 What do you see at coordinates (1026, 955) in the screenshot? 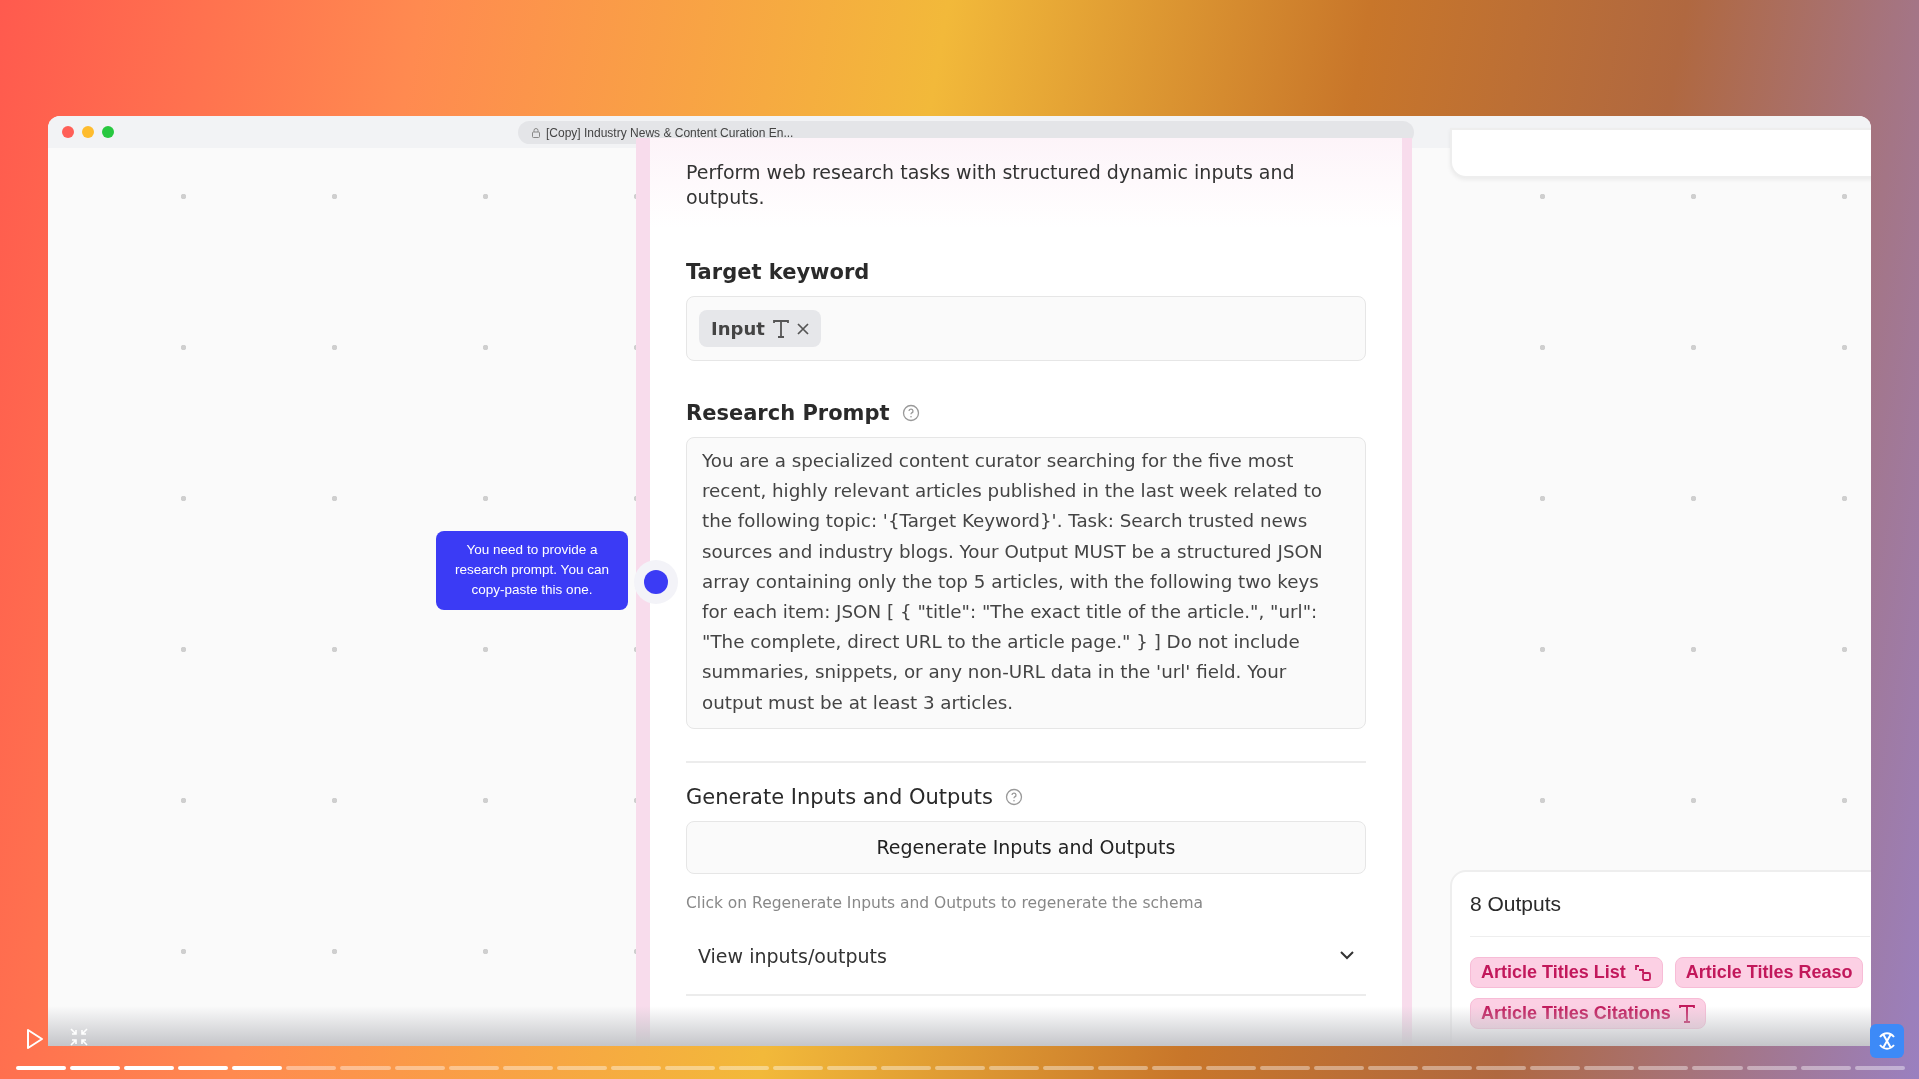
I see `disclosure-toggle: View inputs/outputs` at bounding box center [1026, 955].